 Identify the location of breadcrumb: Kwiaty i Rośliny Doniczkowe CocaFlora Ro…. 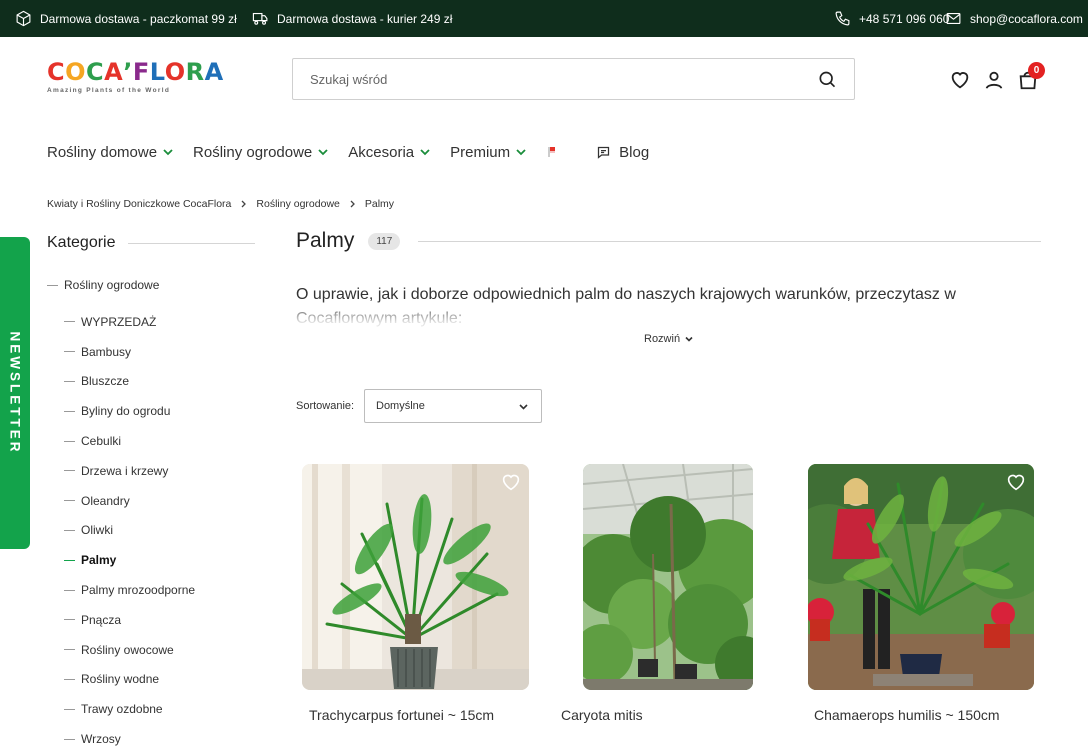
(220, 204).